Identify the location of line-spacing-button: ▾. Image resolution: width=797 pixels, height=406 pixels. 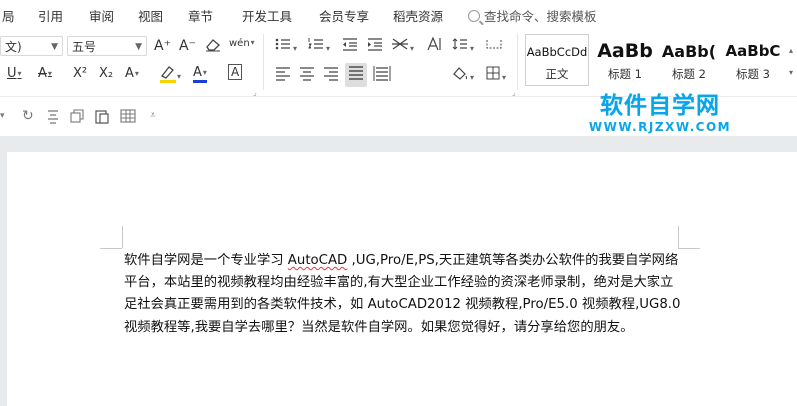
(462, 47).